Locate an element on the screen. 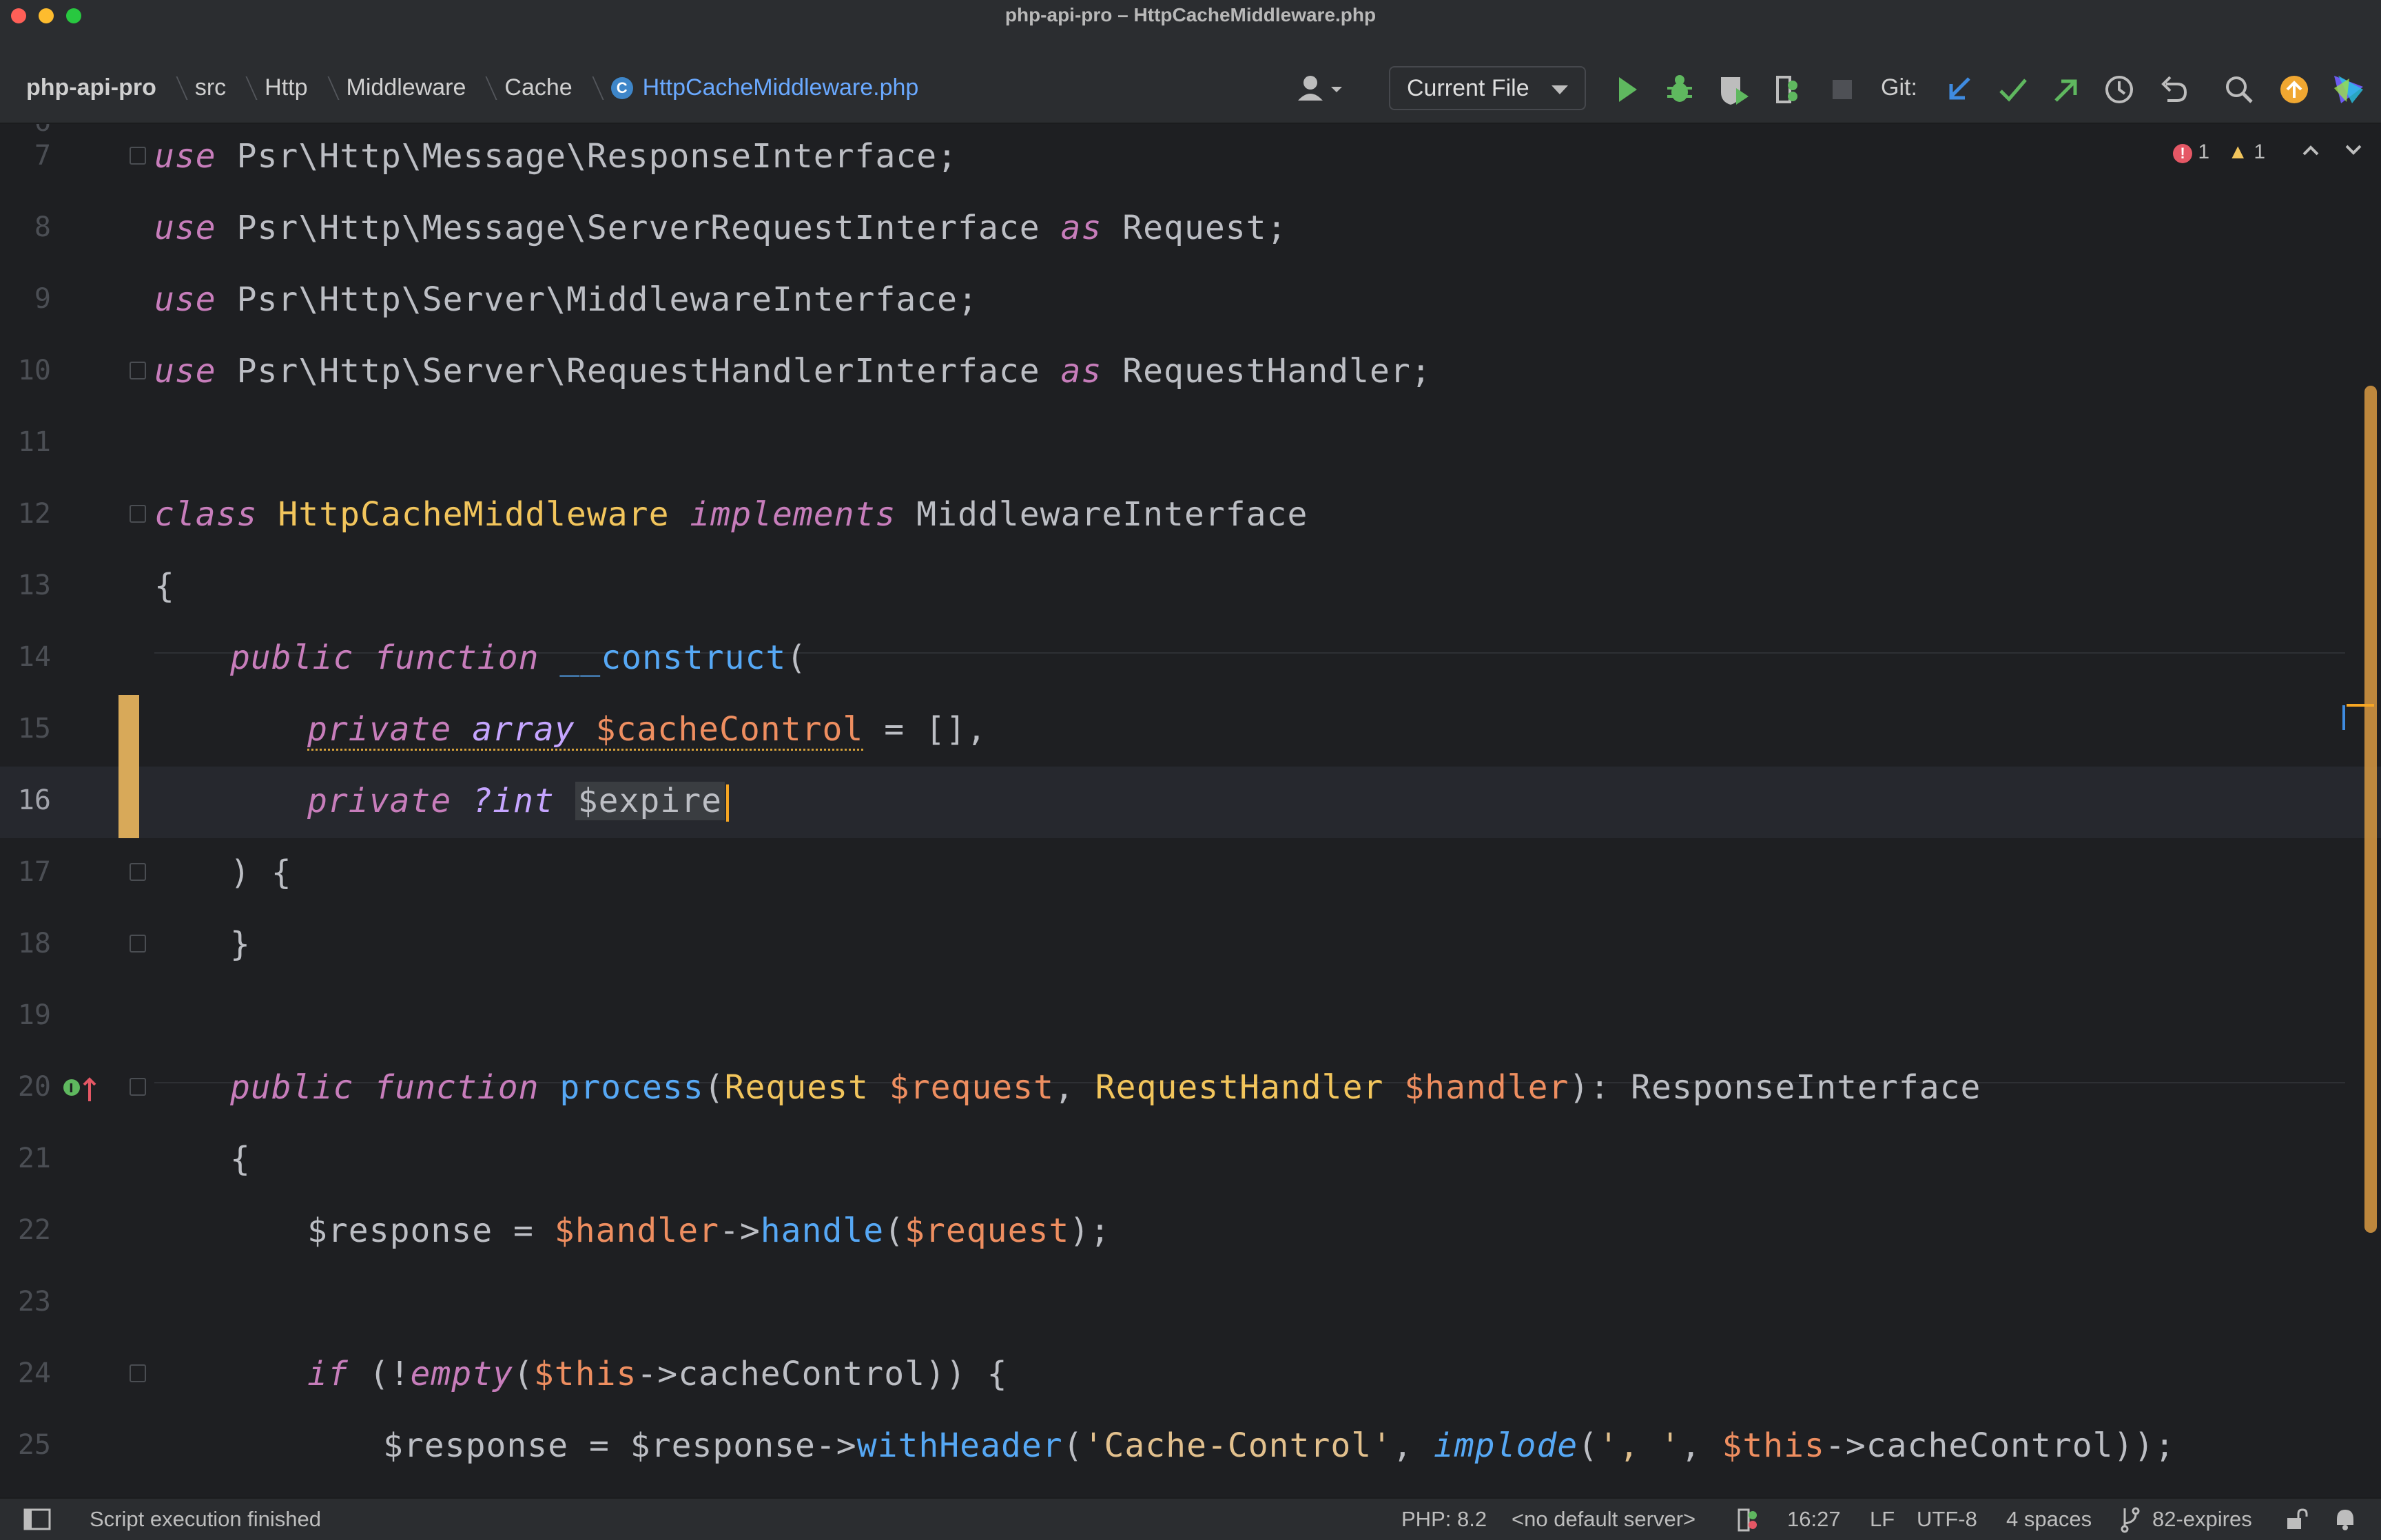 This screenshot has width=2381, height=1540. breadcrumb-file: HttpCacheMiddleware.php is located at coordinates (781, 87).